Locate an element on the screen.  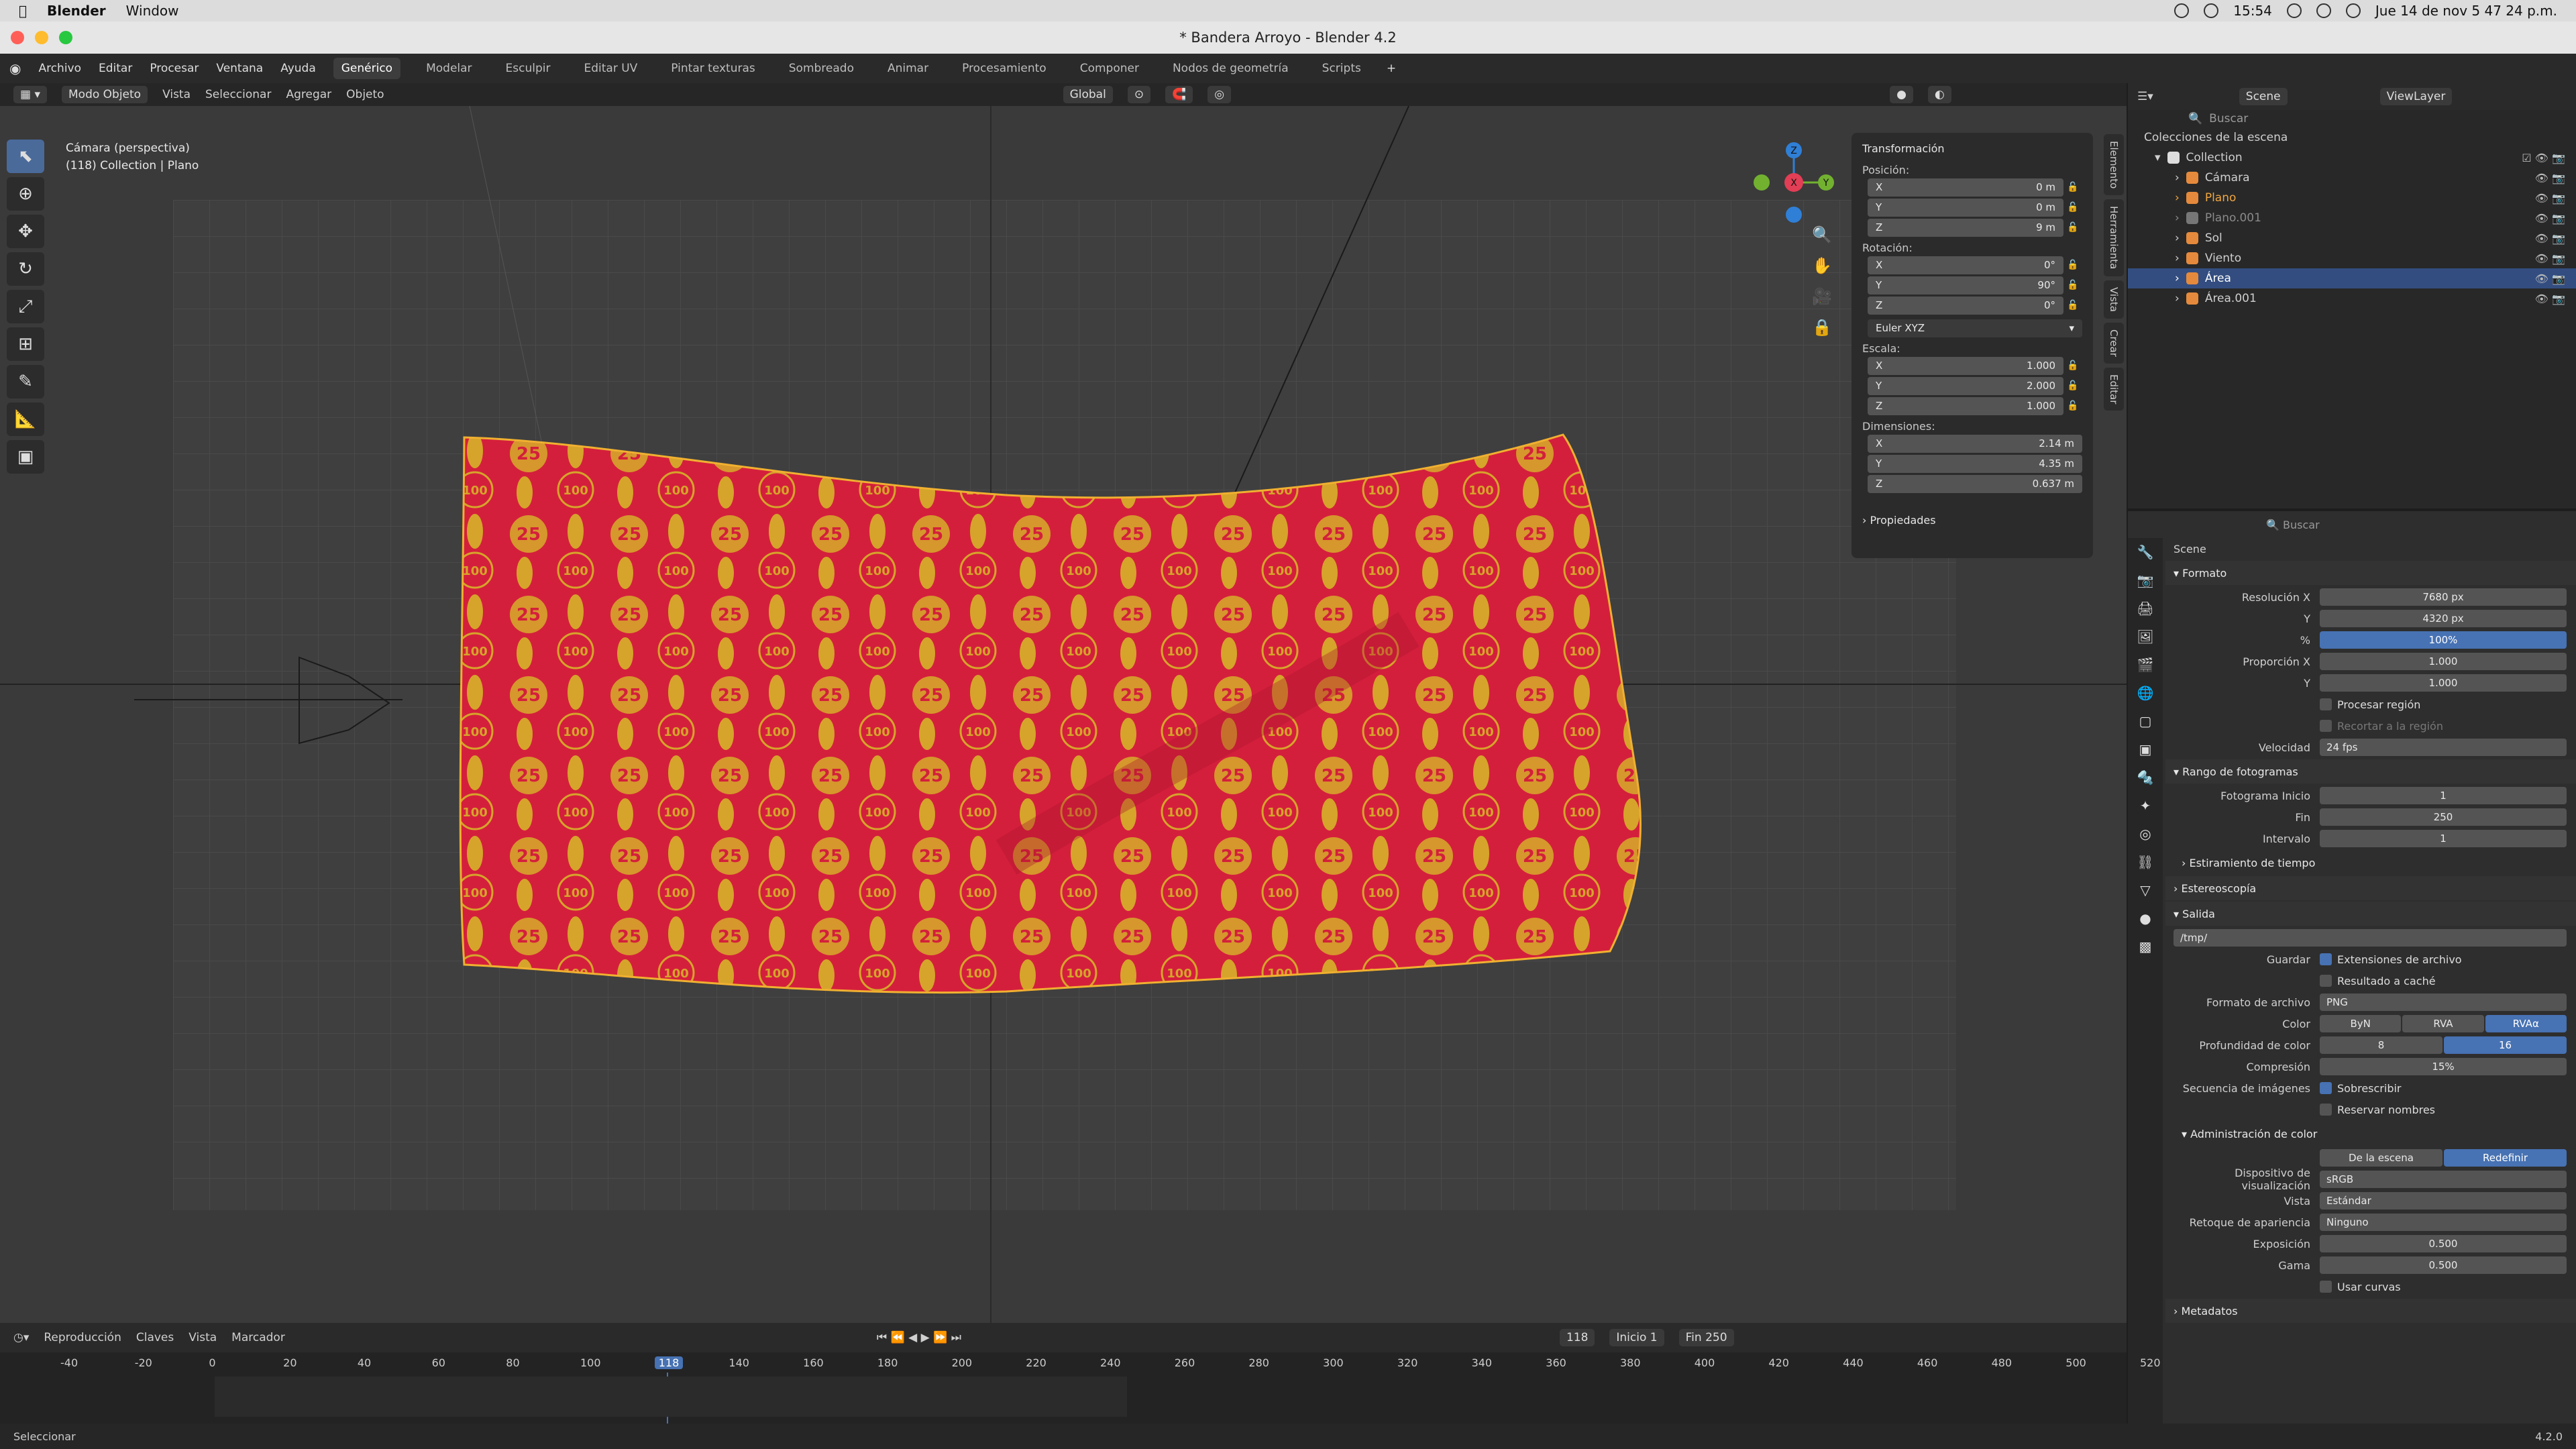
viewlayer-select: ViewLayer is located at coordinates (2416, 96).